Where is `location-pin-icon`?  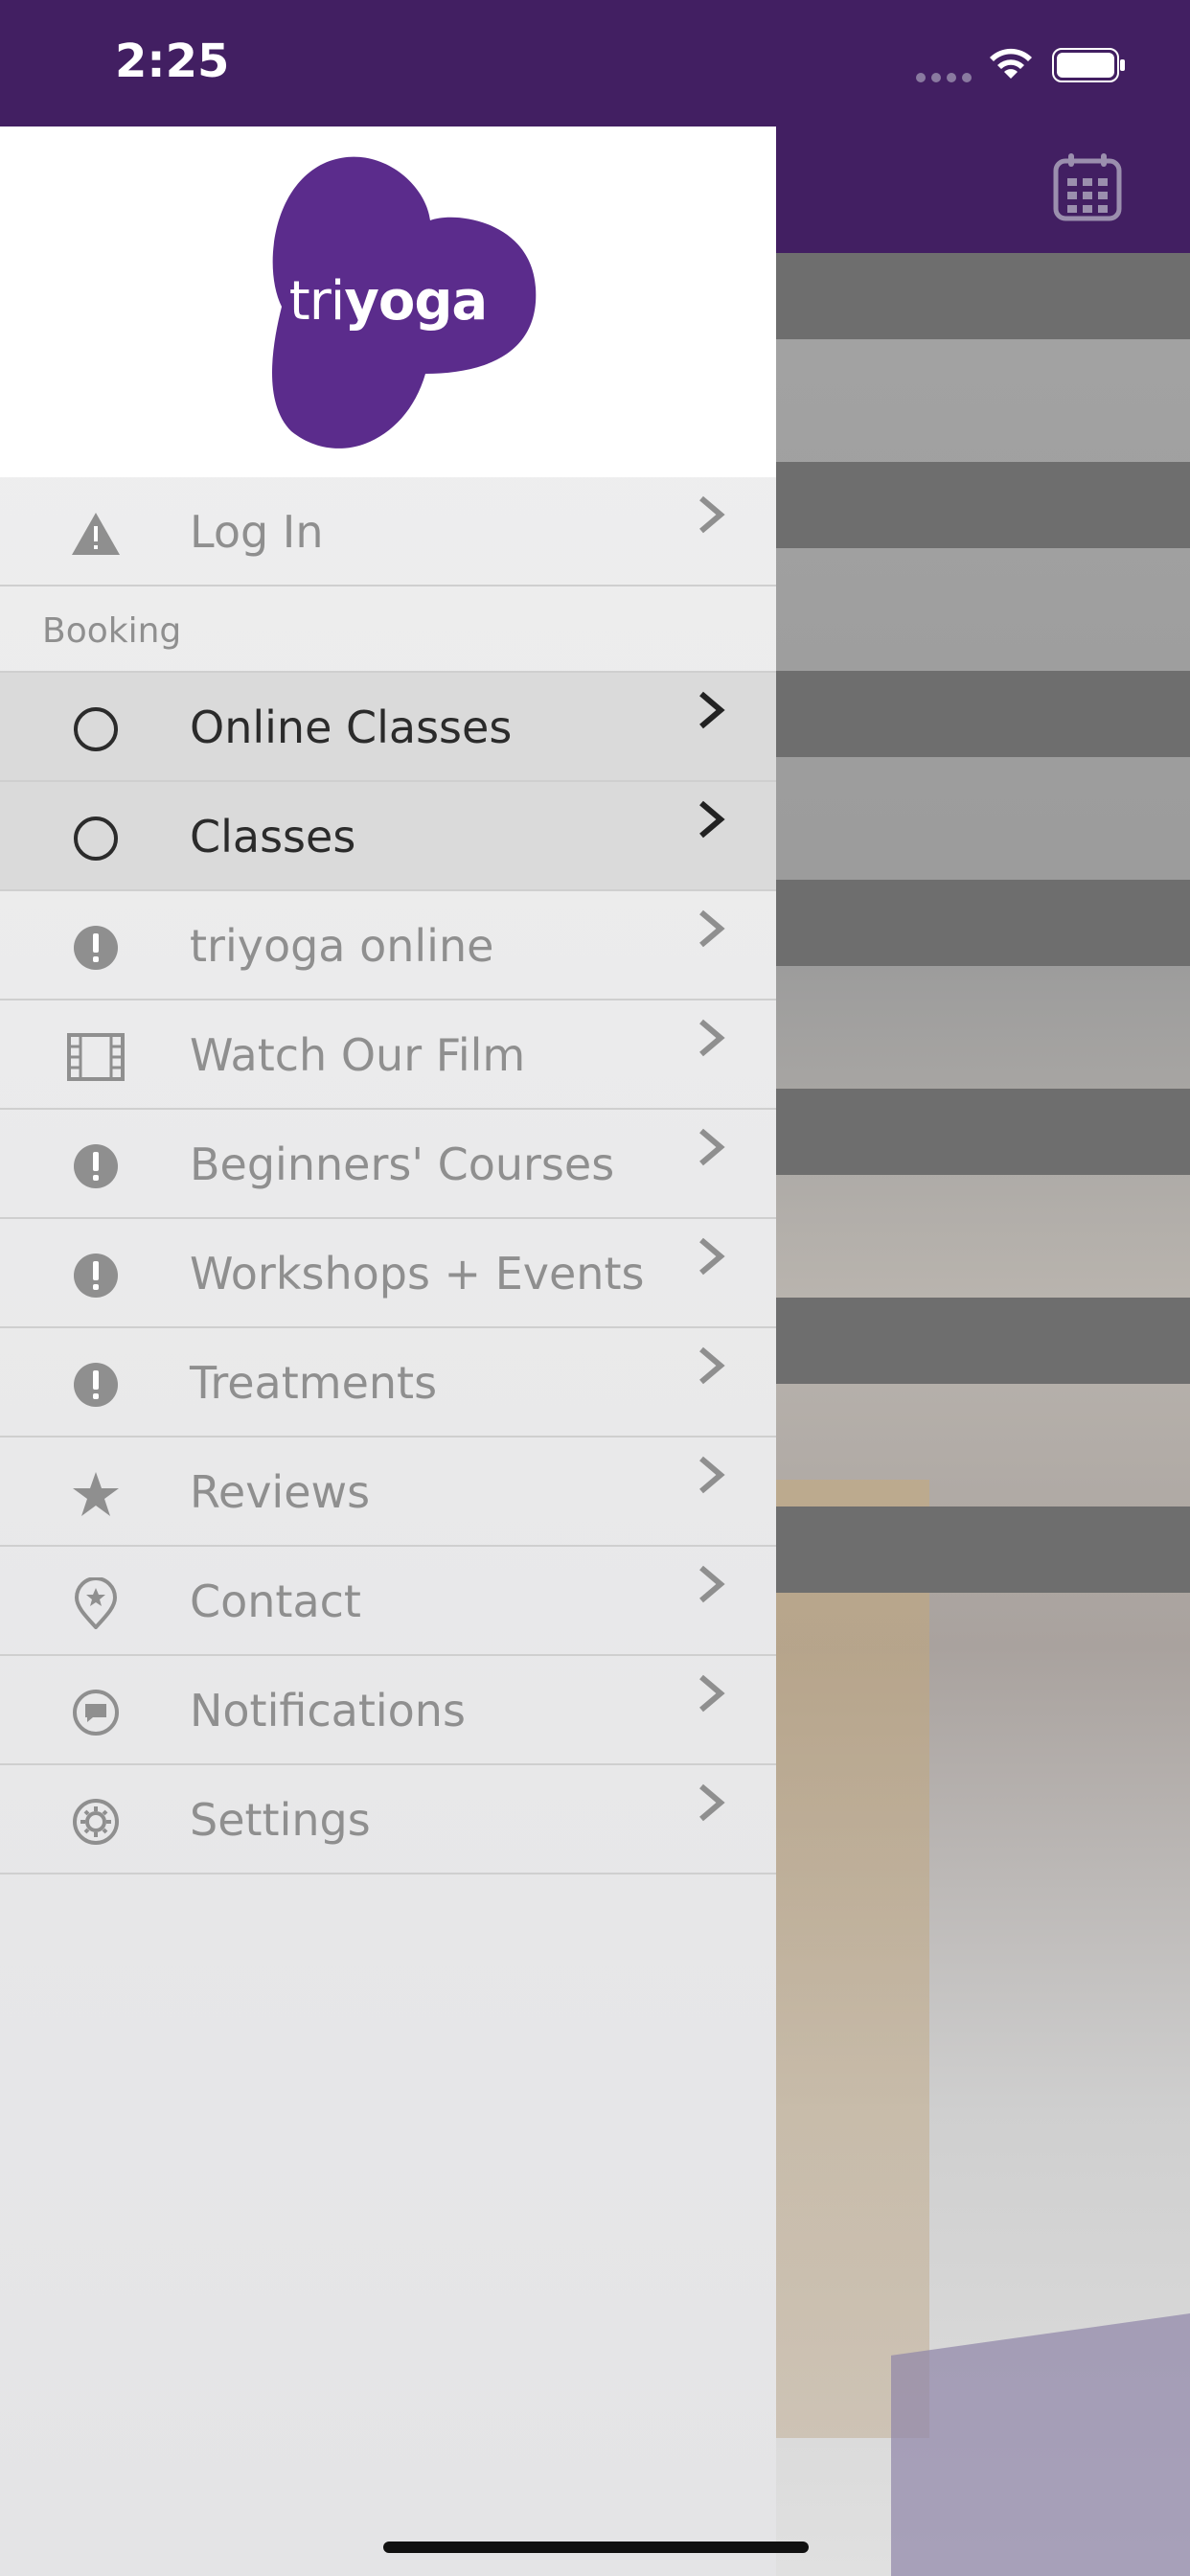 location-pin-icon is located at coordinates (96, 1603).